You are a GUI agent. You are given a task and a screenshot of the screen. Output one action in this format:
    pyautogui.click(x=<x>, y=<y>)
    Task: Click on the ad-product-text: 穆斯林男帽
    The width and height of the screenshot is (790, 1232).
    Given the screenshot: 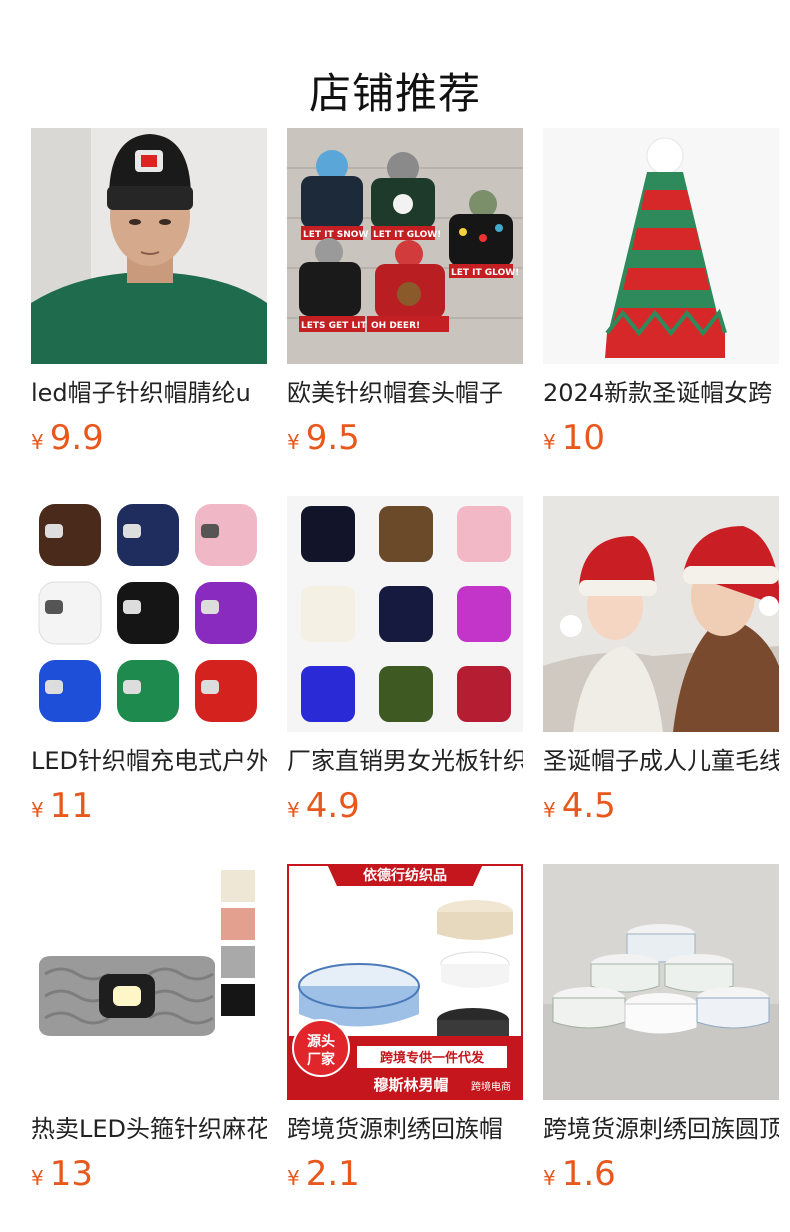 What is the action you would take?
    pyautogui.click(x=410, y=1085)
    